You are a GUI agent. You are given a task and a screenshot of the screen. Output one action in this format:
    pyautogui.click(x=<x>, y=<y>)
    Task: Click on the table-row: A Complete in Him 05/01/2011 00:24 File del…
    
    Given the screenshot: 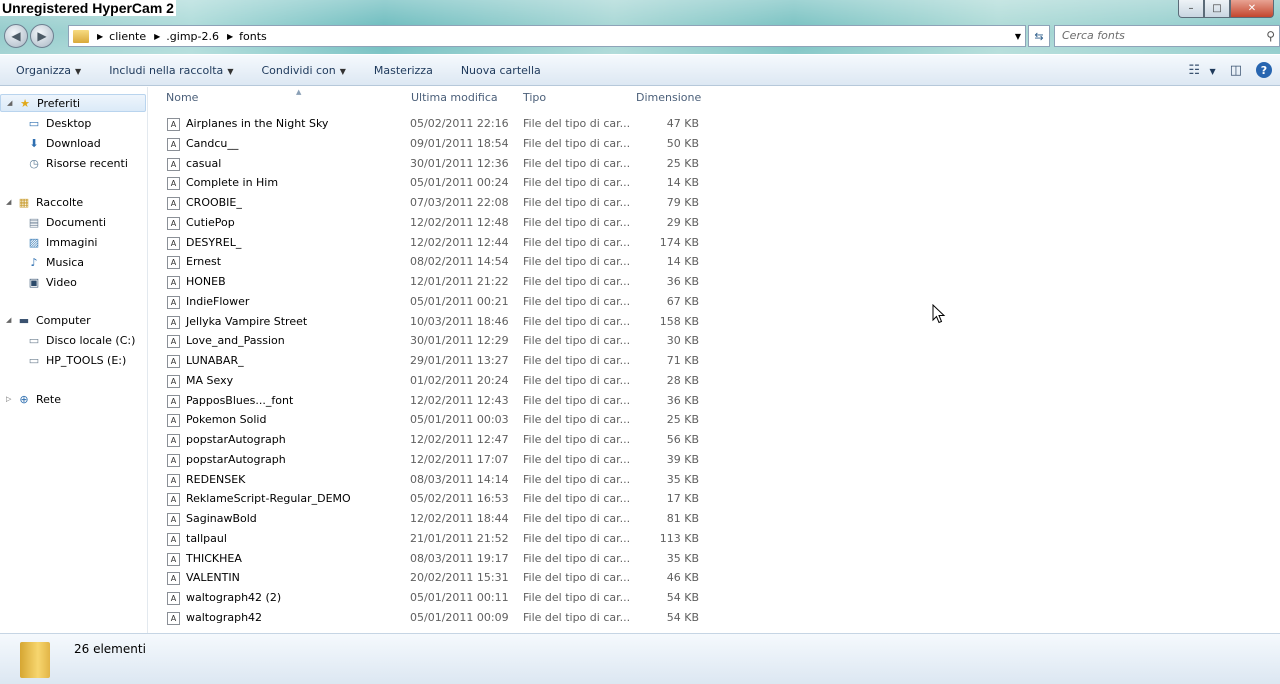 What is the action you would take?
    pyautogui.click(x=435, y=183)
    